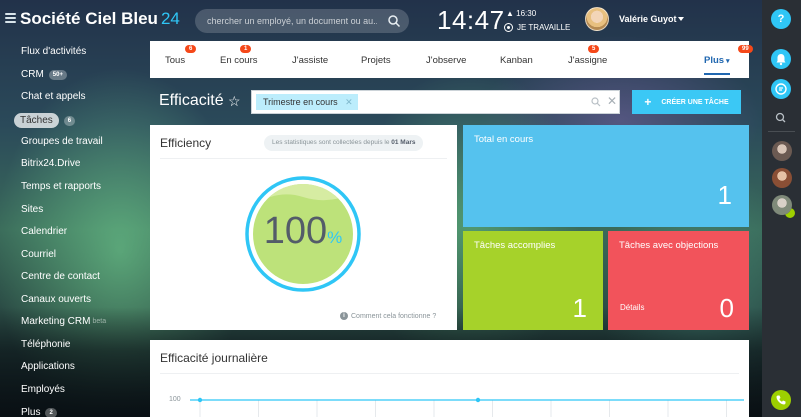 The height and width of the screenshot is (417, 801). I want to click on how-it-works-link: i Comment cela fonctionne ?, so click(388, 316).